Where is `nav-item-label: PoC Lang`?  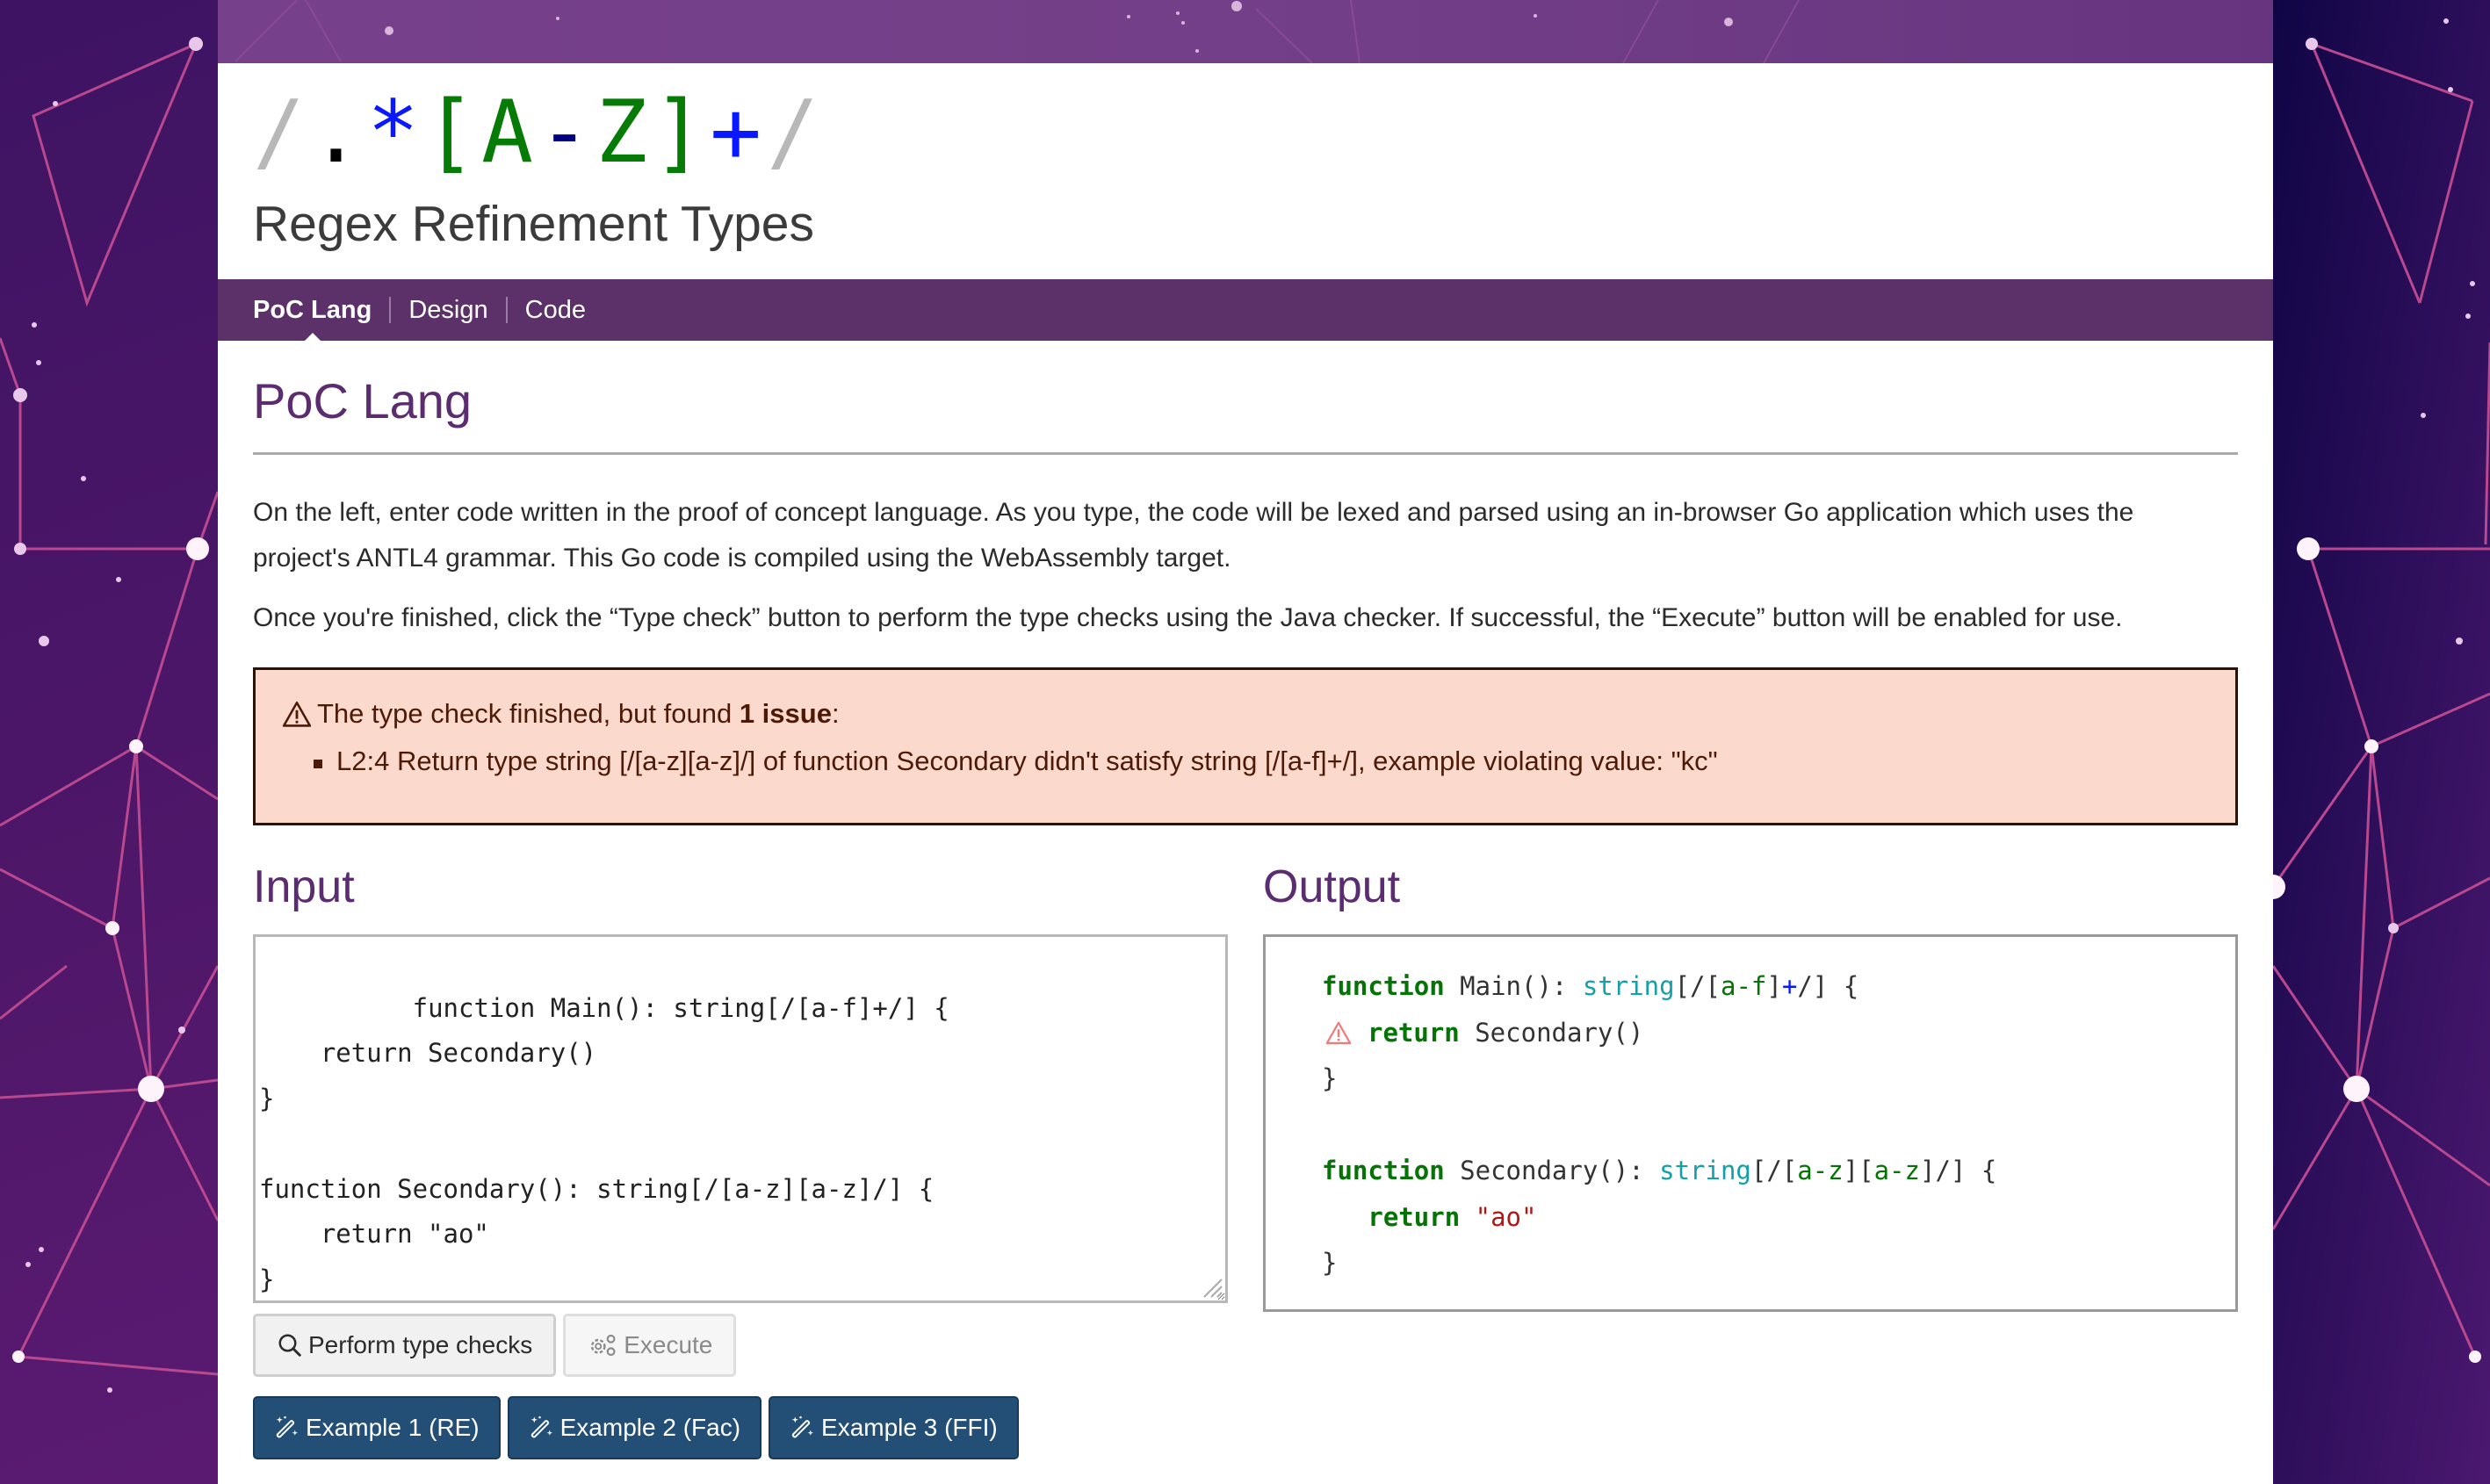
nav-item-label: PoC Lang is located at coordinates (312, 309).